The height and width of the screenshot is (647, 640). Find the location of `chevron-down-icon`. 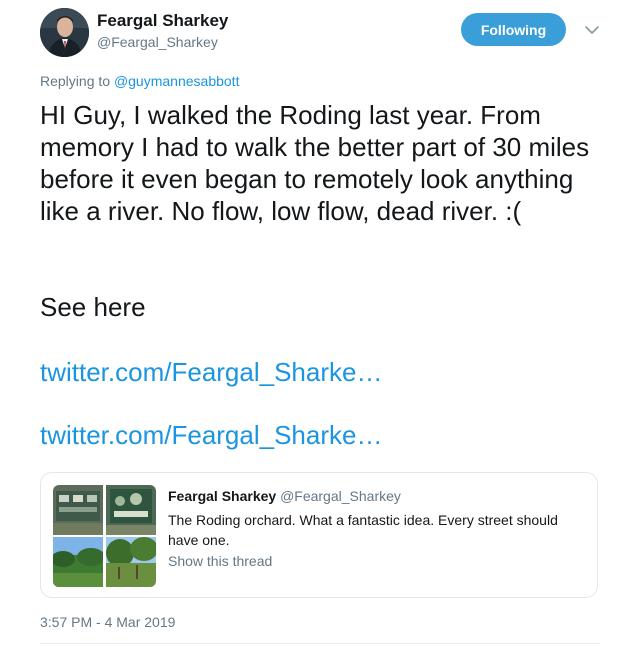

chevron-down-icon is located at coordinates (592, 30).